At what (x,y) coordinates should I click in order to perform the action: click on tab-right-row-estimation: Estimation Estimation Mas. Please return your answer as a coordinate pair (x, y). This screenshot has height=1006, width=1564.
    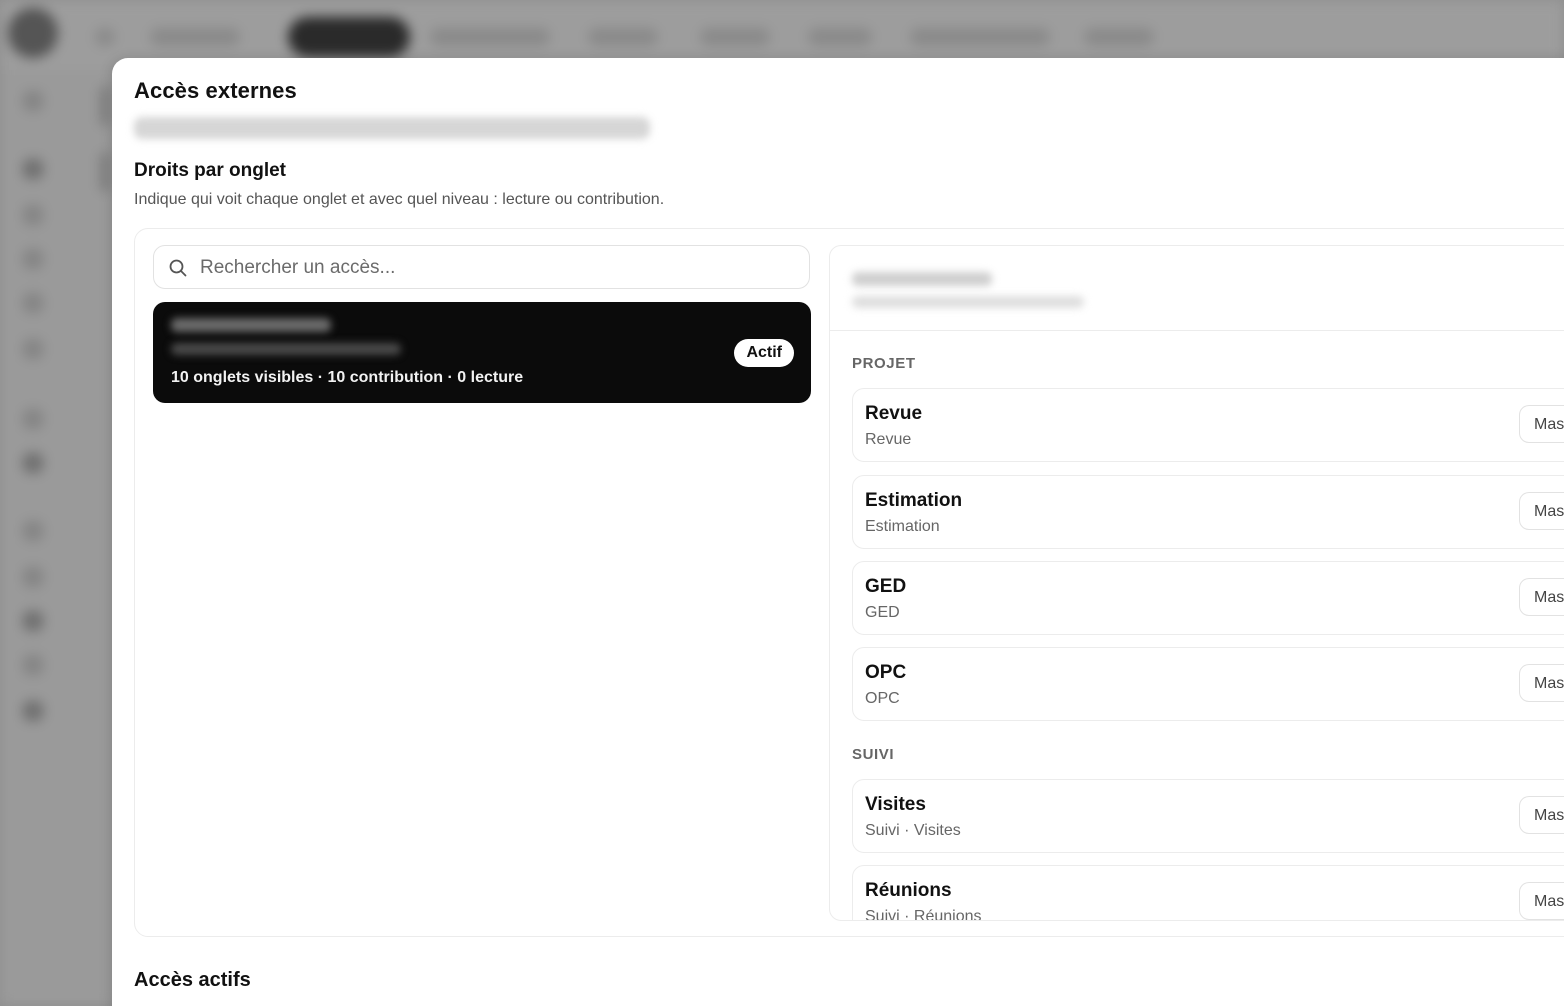
    Looking at the image, I should click on (1208, 512).